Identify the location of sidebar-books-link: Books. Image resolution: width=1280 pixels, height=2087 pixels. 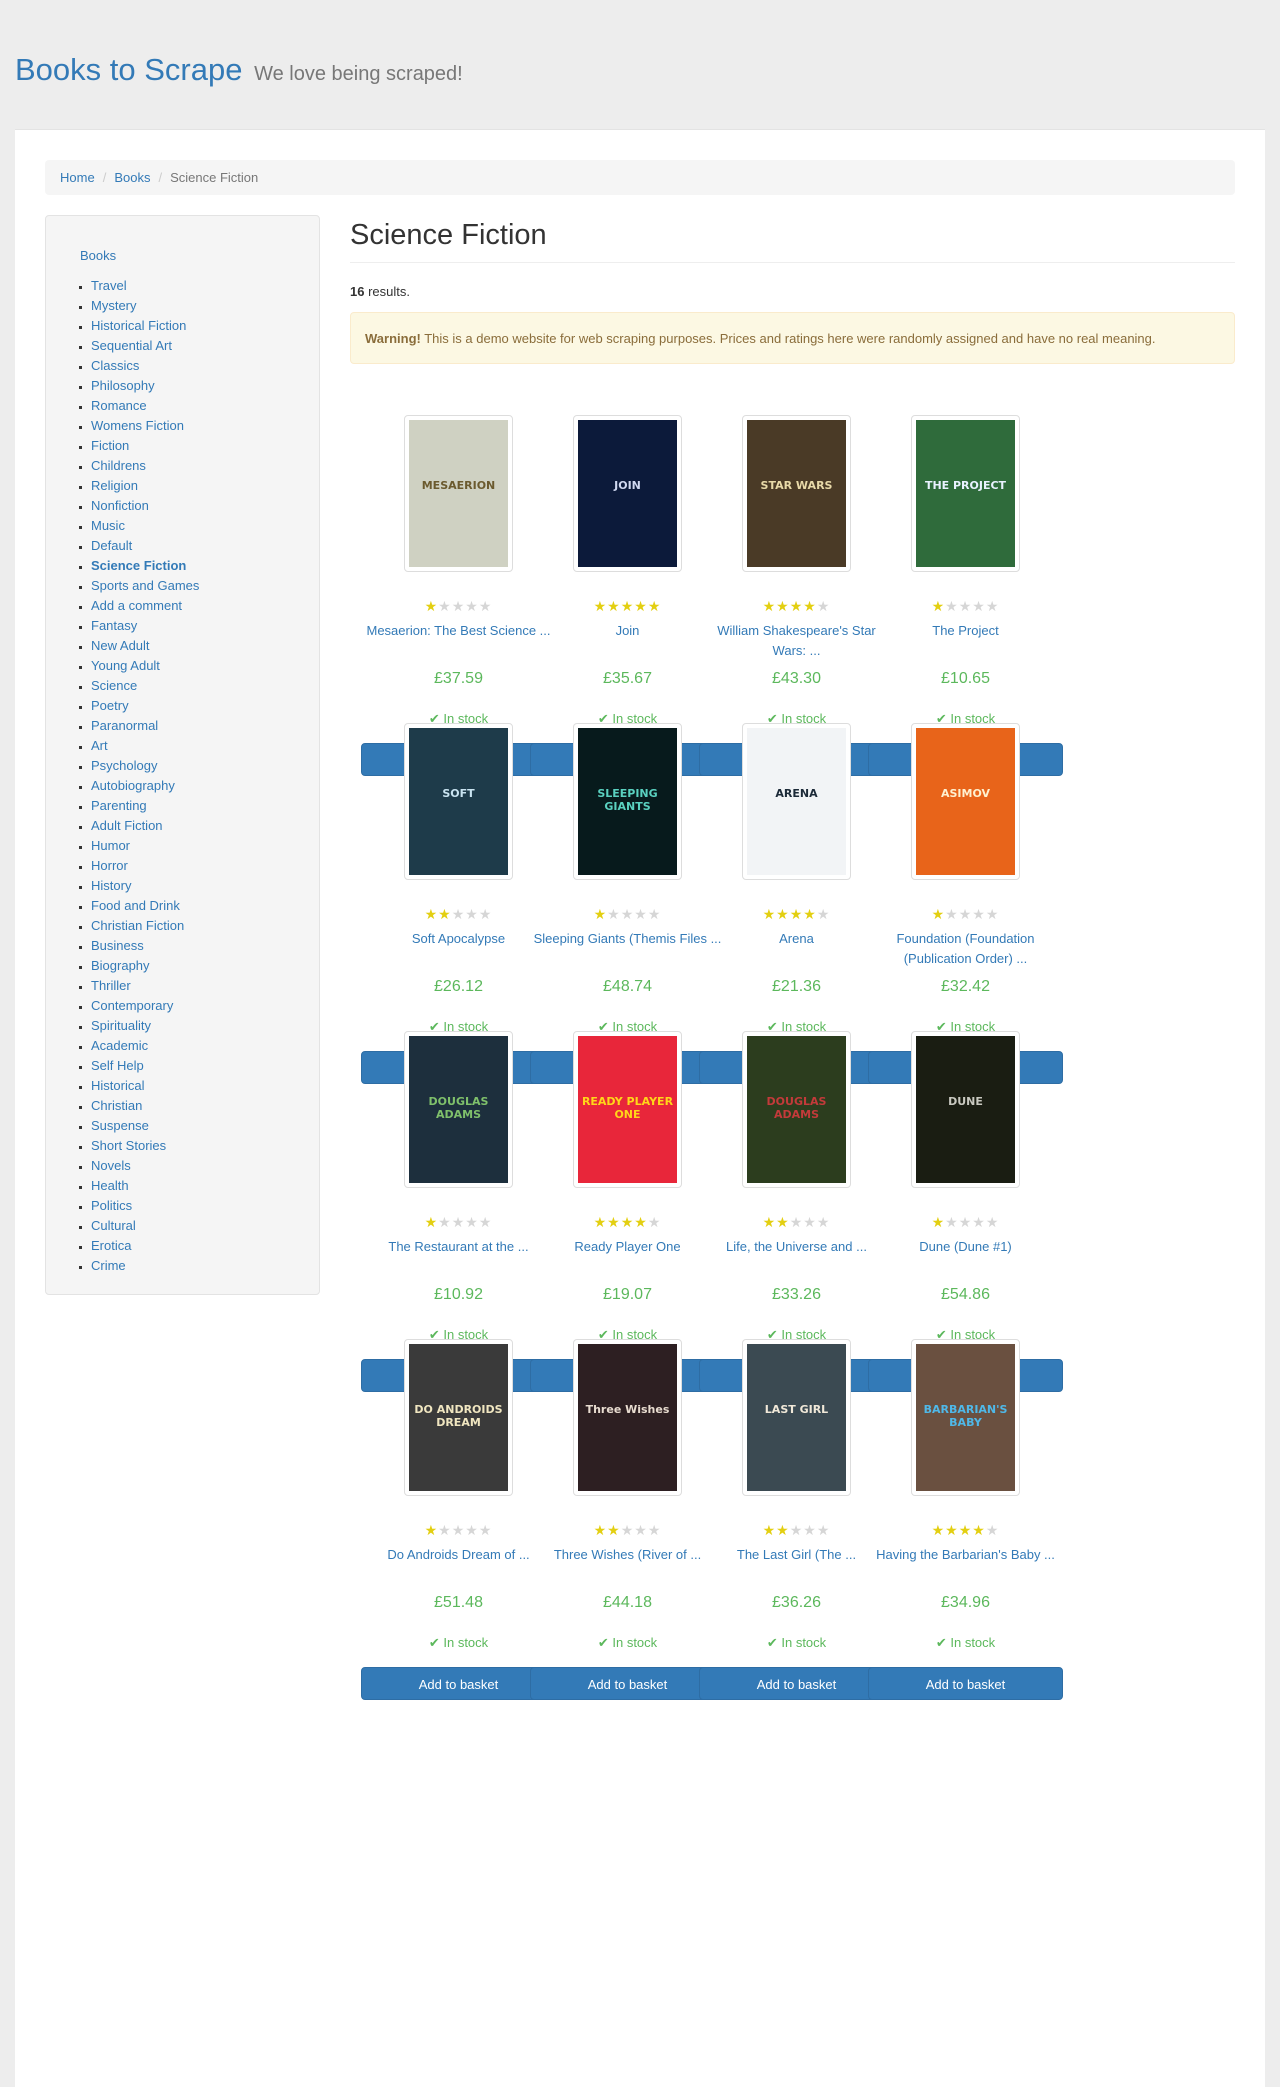
(199, 256).